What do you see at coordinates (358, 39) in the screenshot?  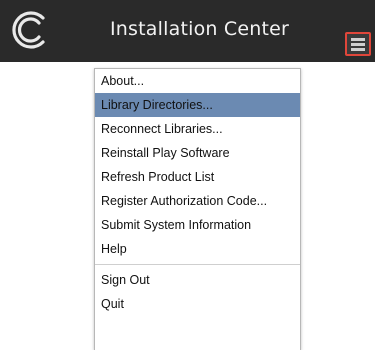 I see `hamburger-menu-icon` at bounding box center [358, 39].